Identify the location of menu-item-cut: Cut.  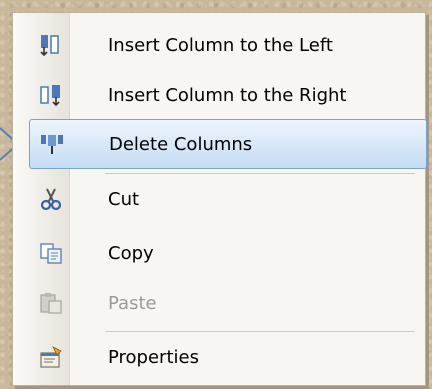
(219, 199).